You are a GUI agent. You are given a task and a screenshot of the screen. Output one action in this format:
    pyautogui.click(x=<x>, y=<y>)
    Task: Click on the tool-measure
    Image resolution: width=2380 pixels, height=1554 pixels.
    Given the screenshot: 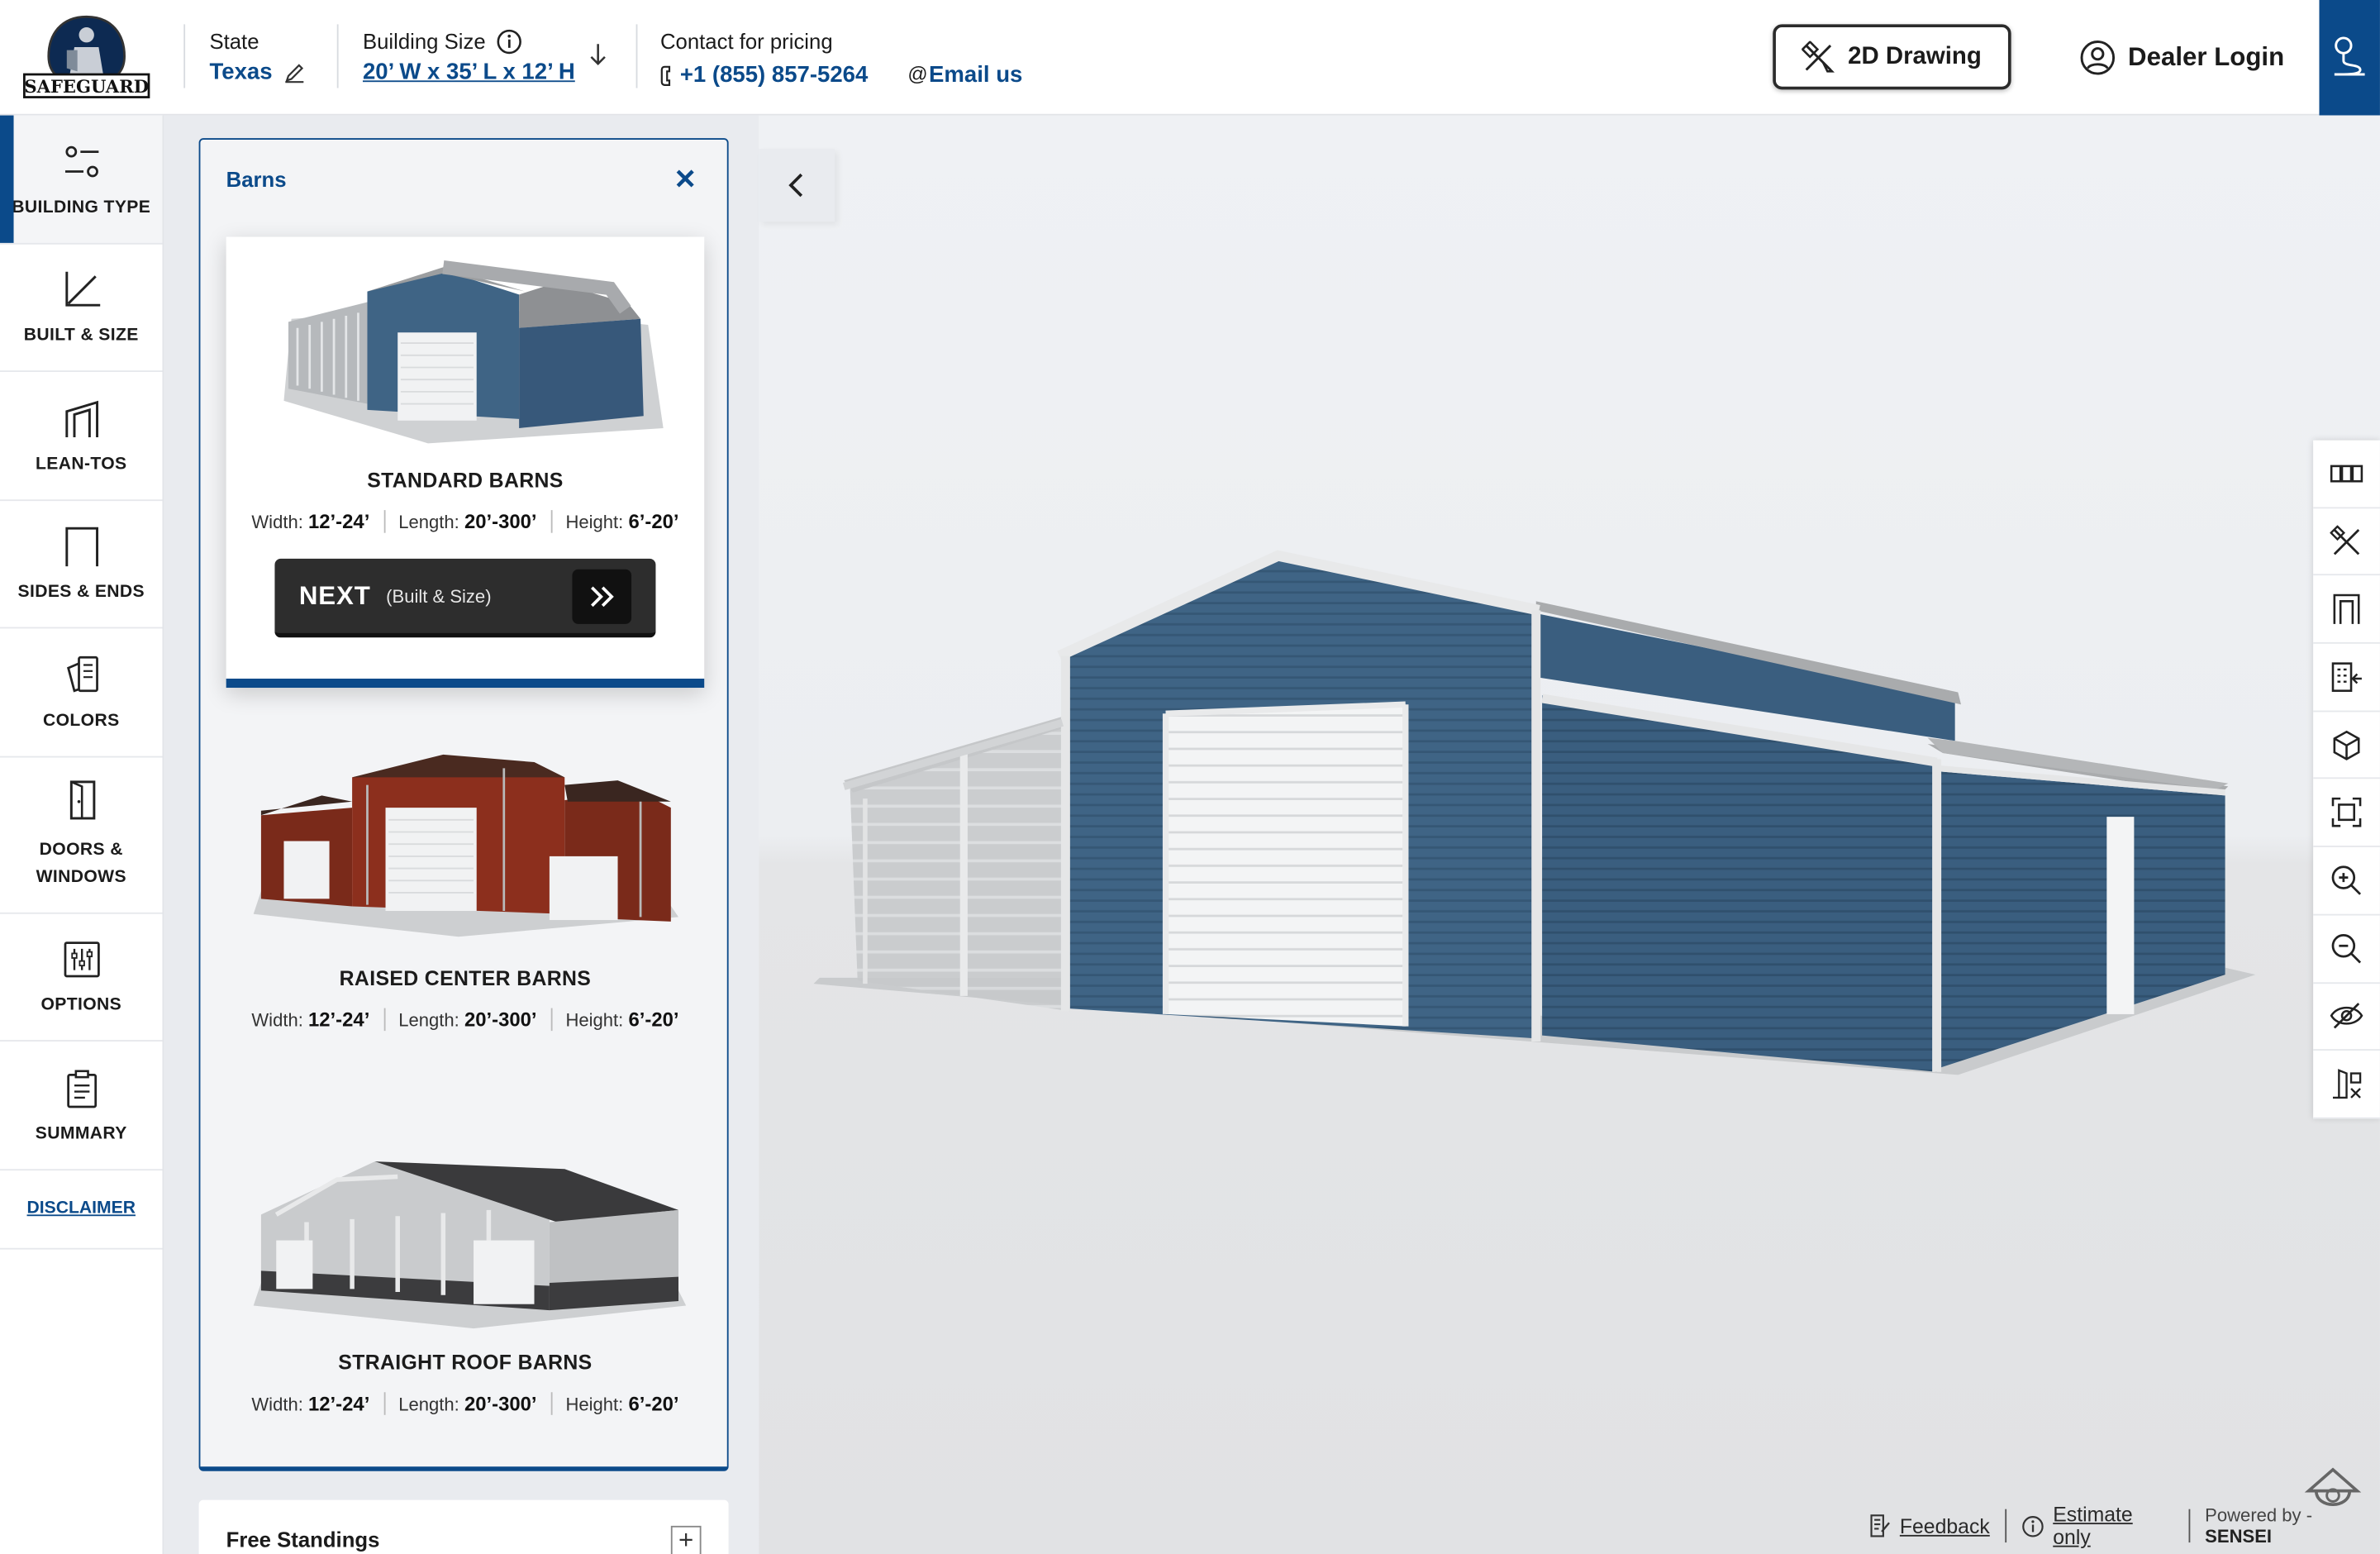 What is the action you would take?
    pyautogui.click(x=2346, y=542)
    